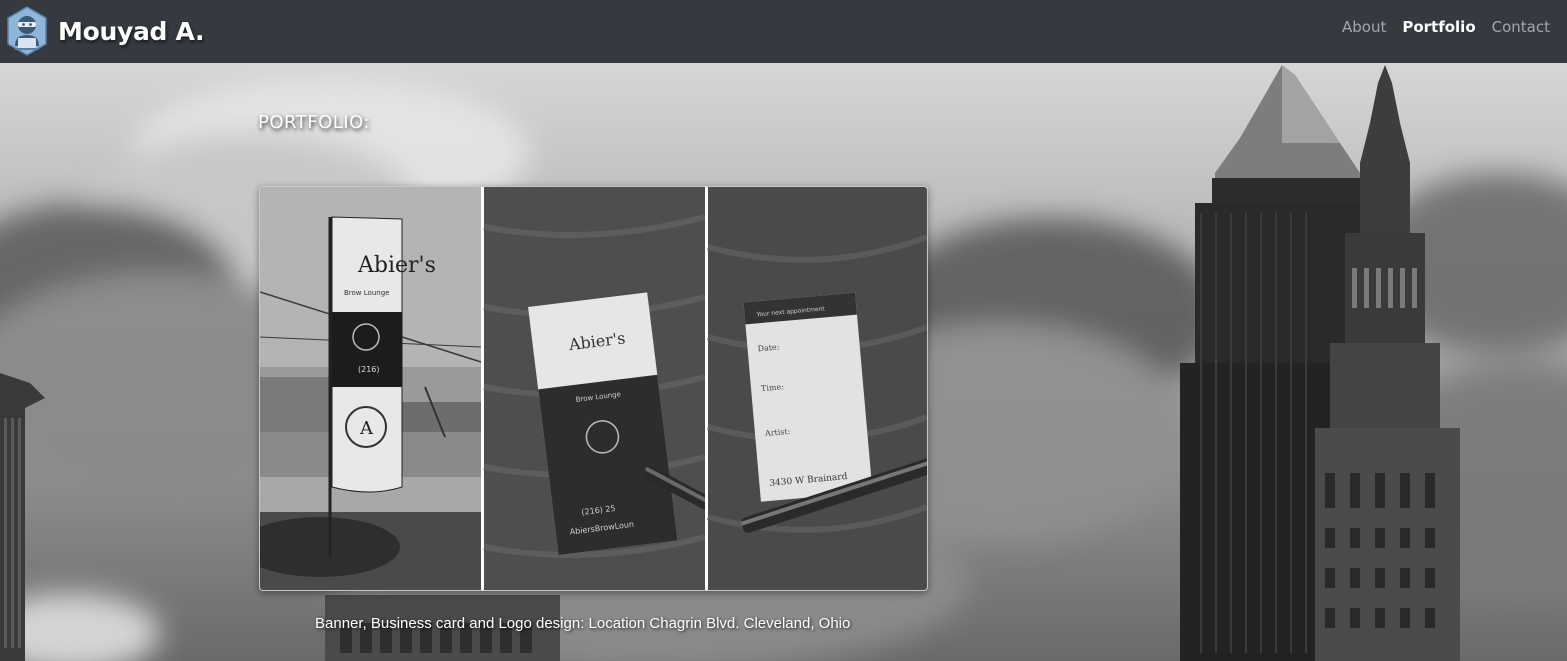 Image resolution: width=1567 pixels, height=661 pixels. What do you see at coordinates (314, 122) in the screenshot?
I see `portfolio-title: PORTFOLIO:` at bounding box center [314, 122].